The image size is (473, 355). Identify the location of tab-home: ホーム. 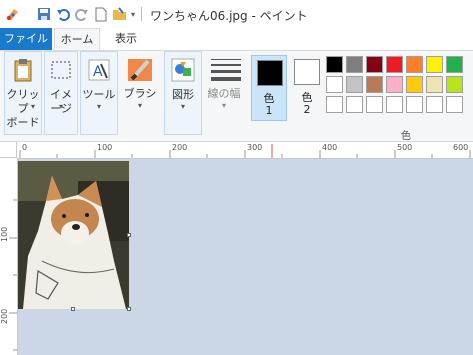
(77, 39).